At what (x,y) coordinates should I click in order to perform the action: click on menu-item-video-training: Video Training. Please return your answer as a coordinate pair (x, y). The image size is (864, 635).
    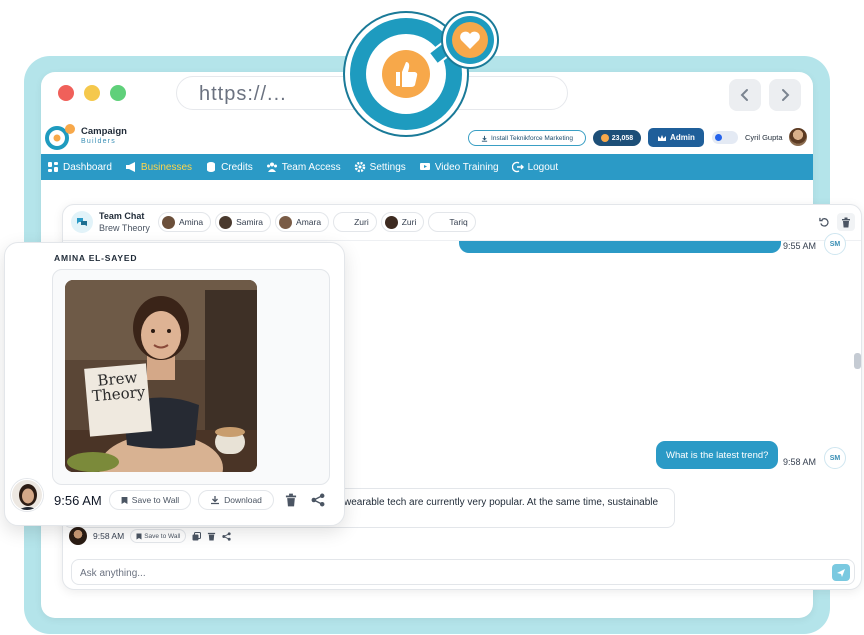
    Looking at the image, I should click on (459, 167).